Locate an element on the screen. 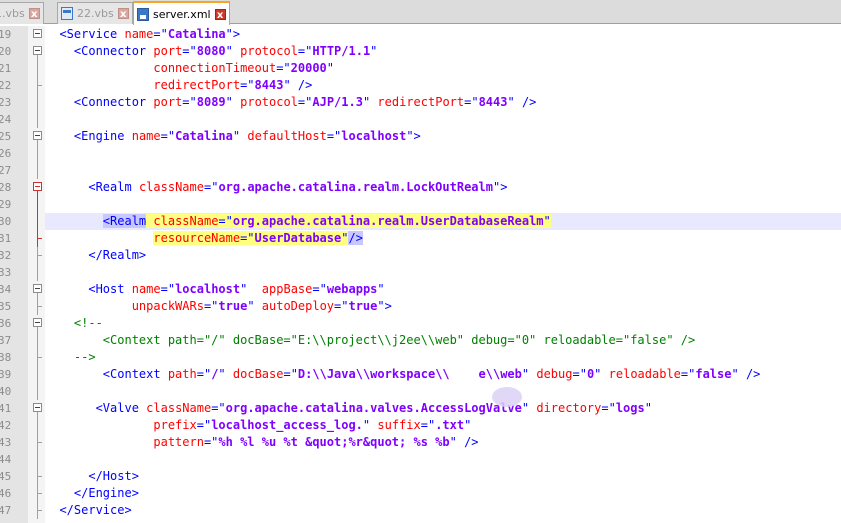 The height and width of the screenshot is (523, 841). code-line: 29 is located at coordinates (420, 204).